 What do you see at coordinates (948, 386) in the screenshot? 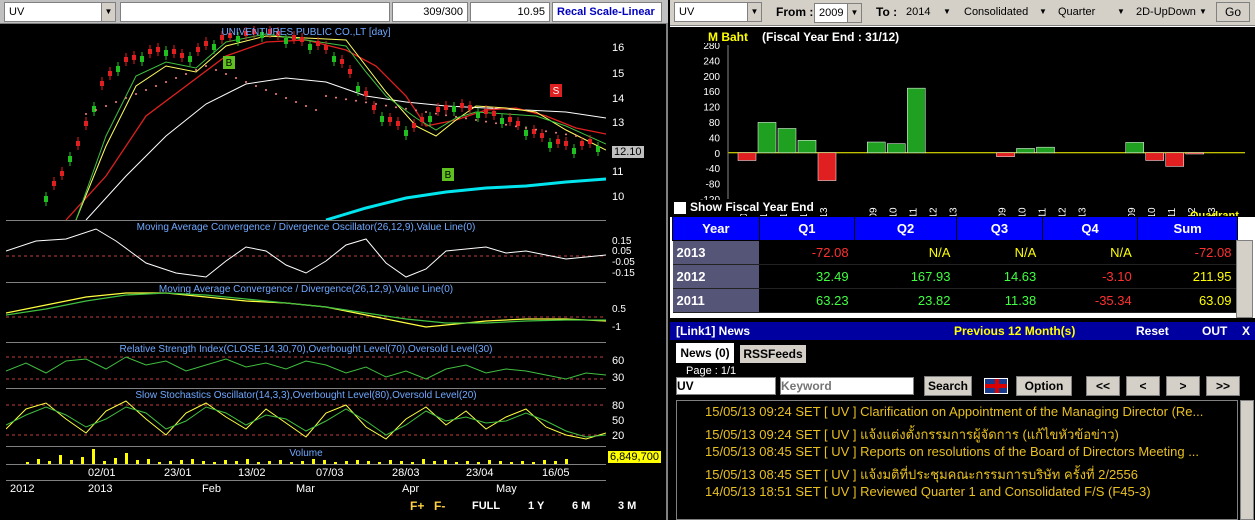
I see `news-search-button: Search` at bounding box center [948, 386].